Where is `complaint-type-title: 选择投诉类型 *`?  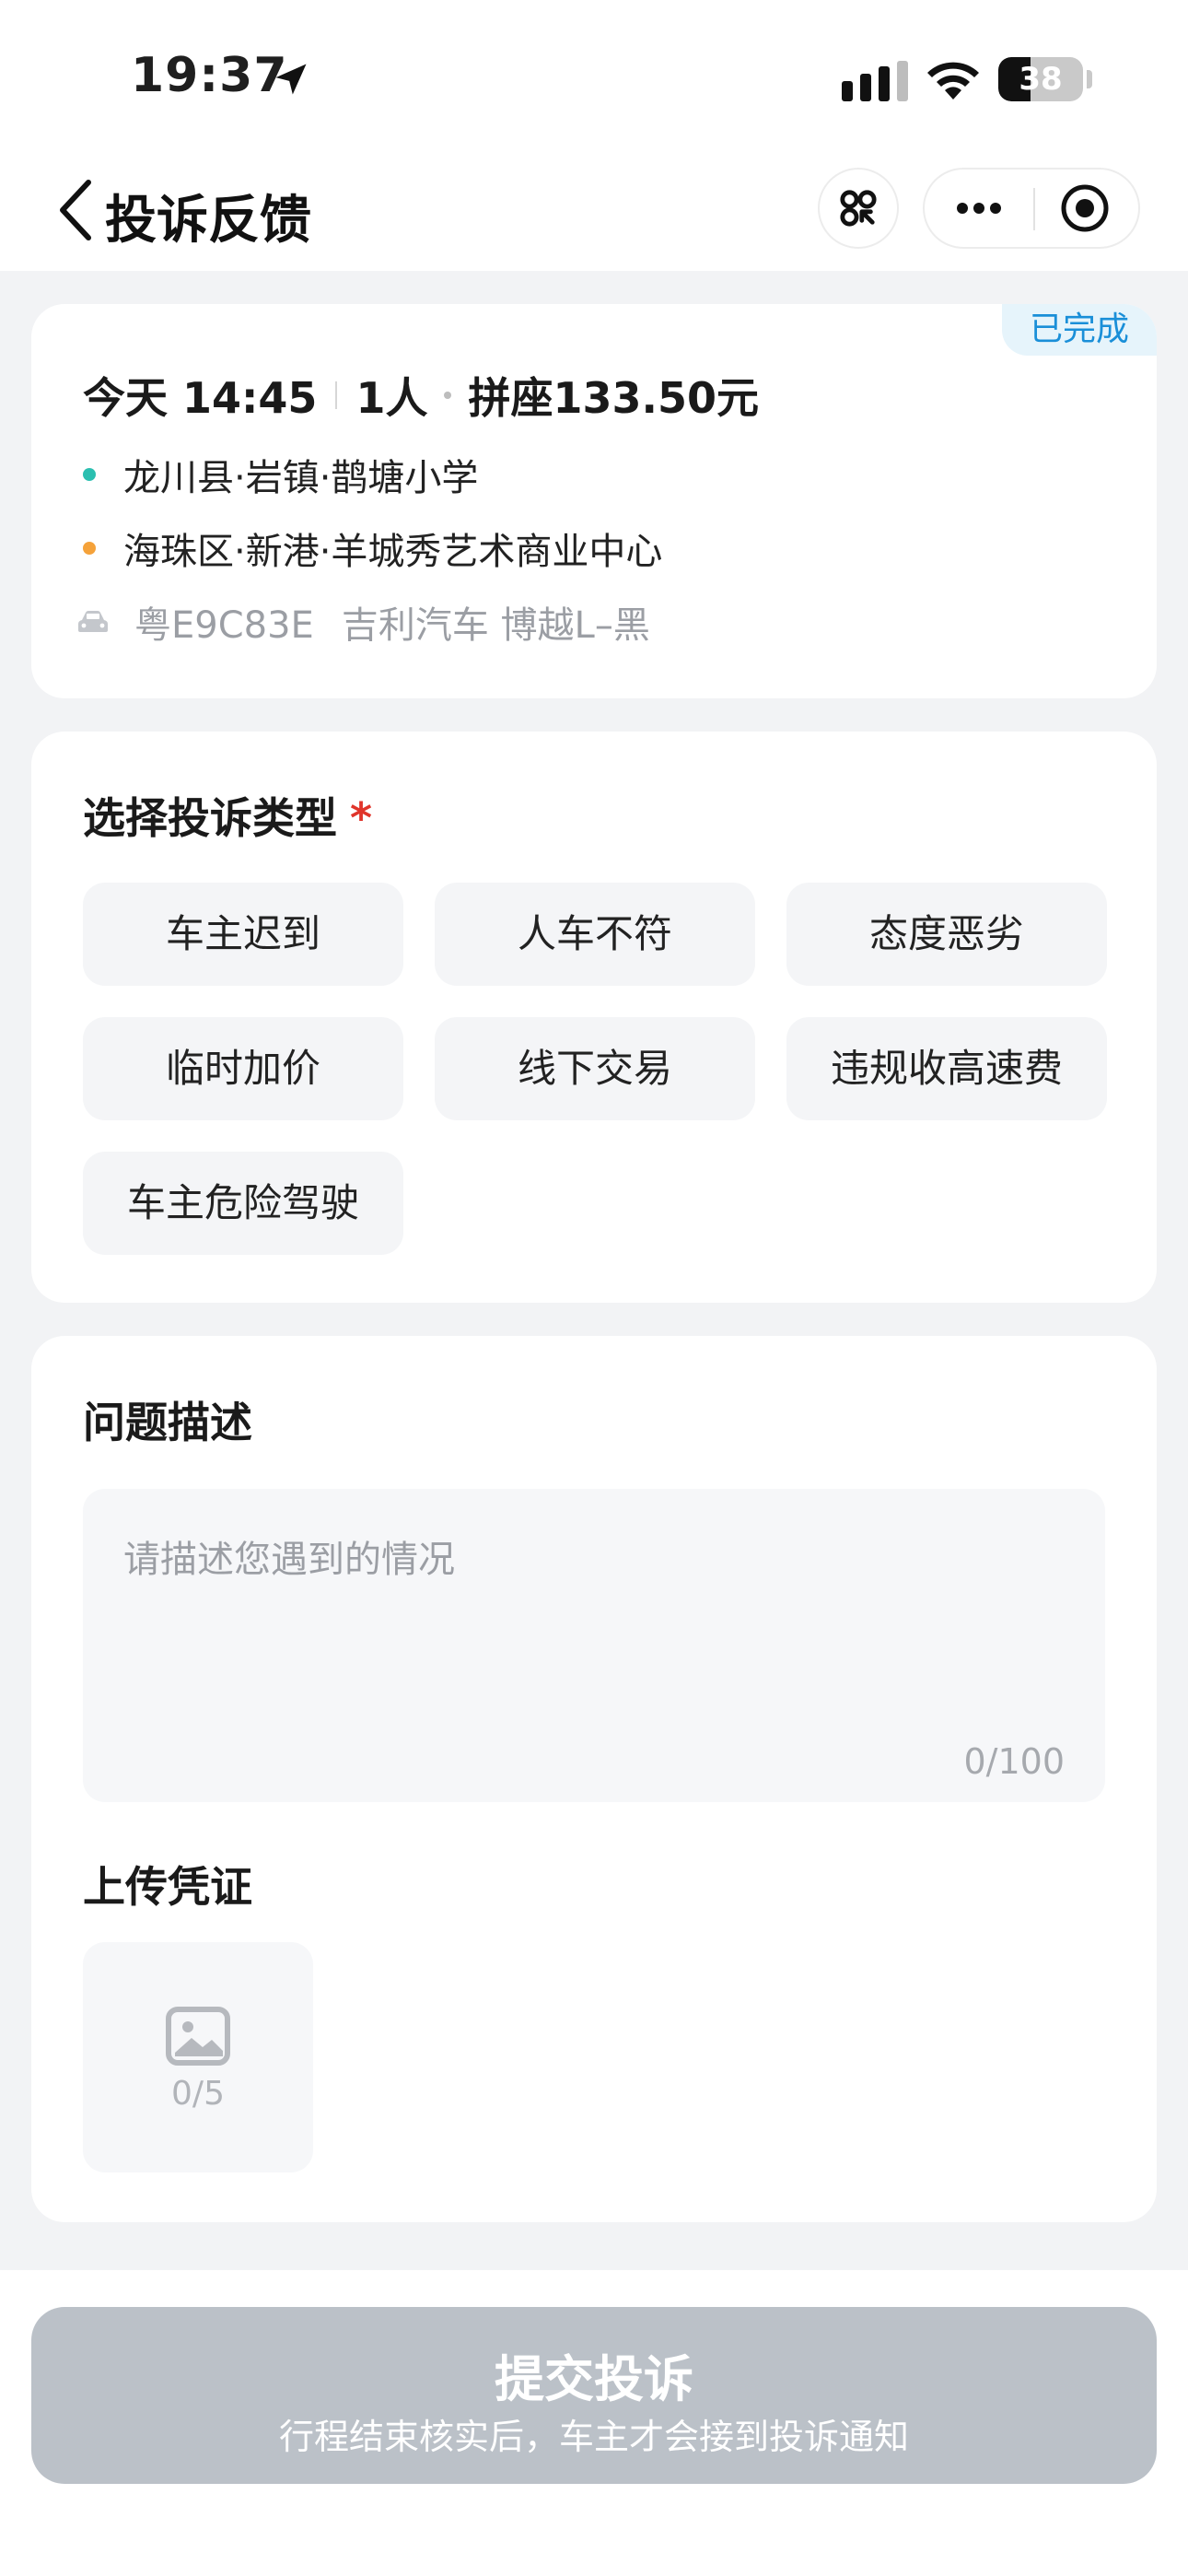 complaint-type-title: 选择投诉类型 * is located at coordinates (227, 815).